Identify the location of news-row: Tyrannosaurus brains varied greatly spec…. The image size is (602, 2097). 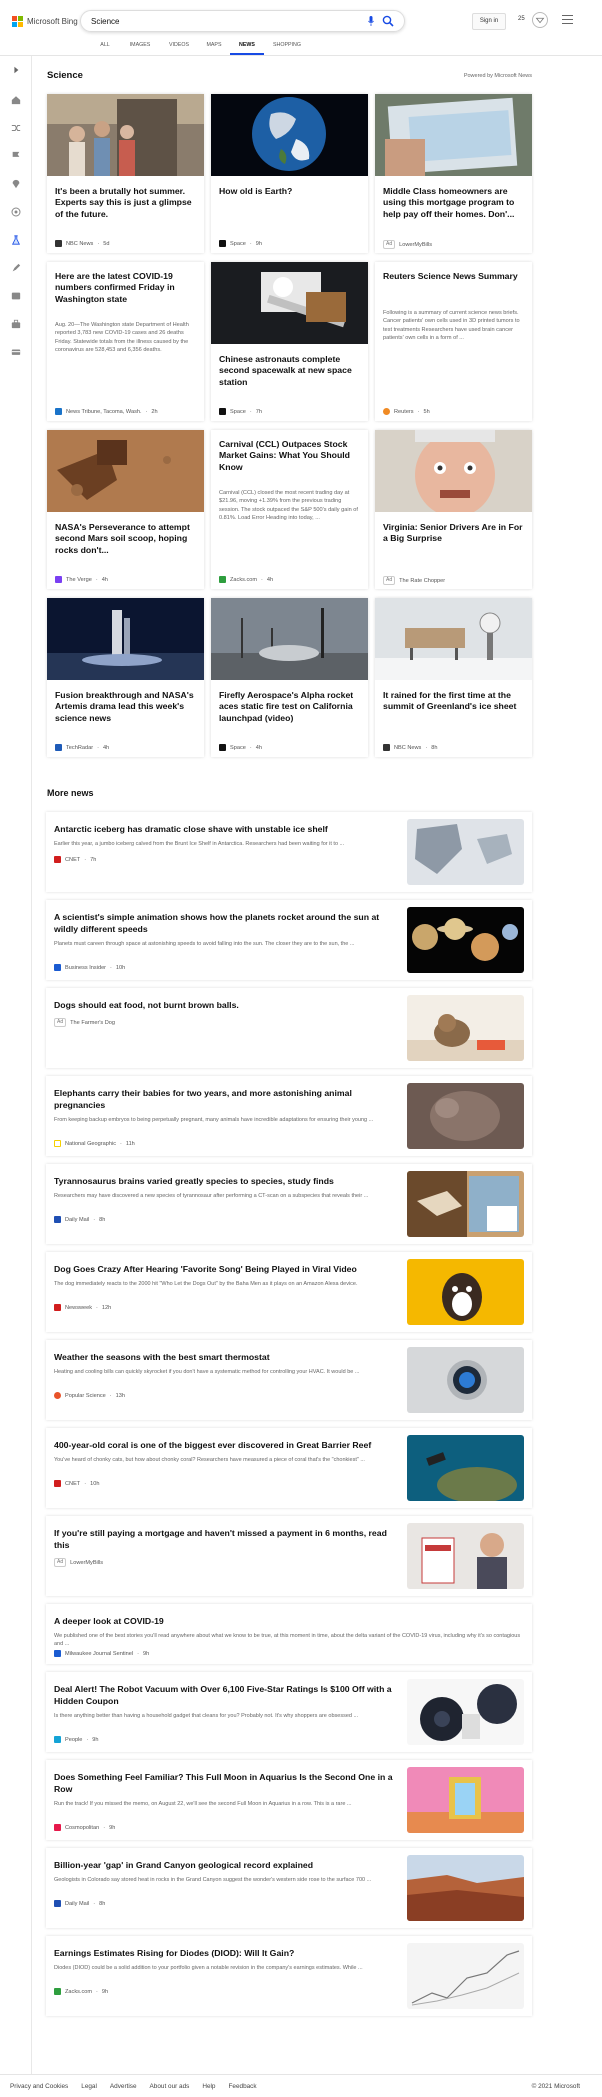
(289, 1204).